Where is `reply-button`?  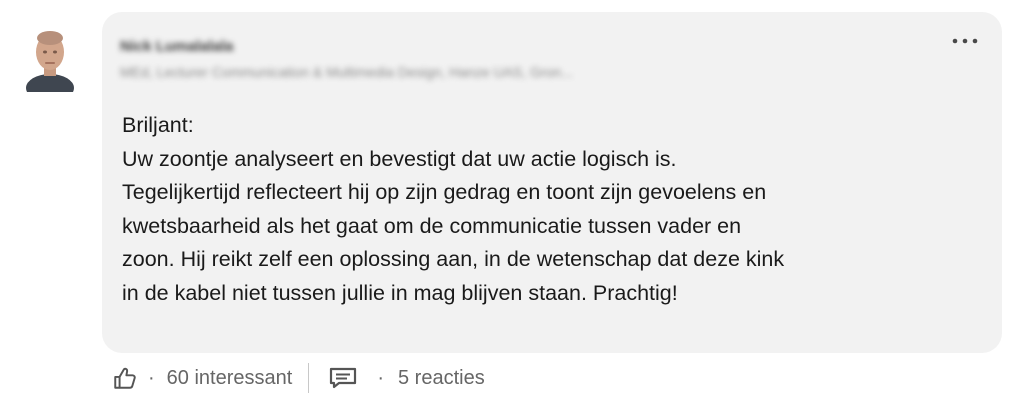
reply-button is located at coordinates (343, 378).